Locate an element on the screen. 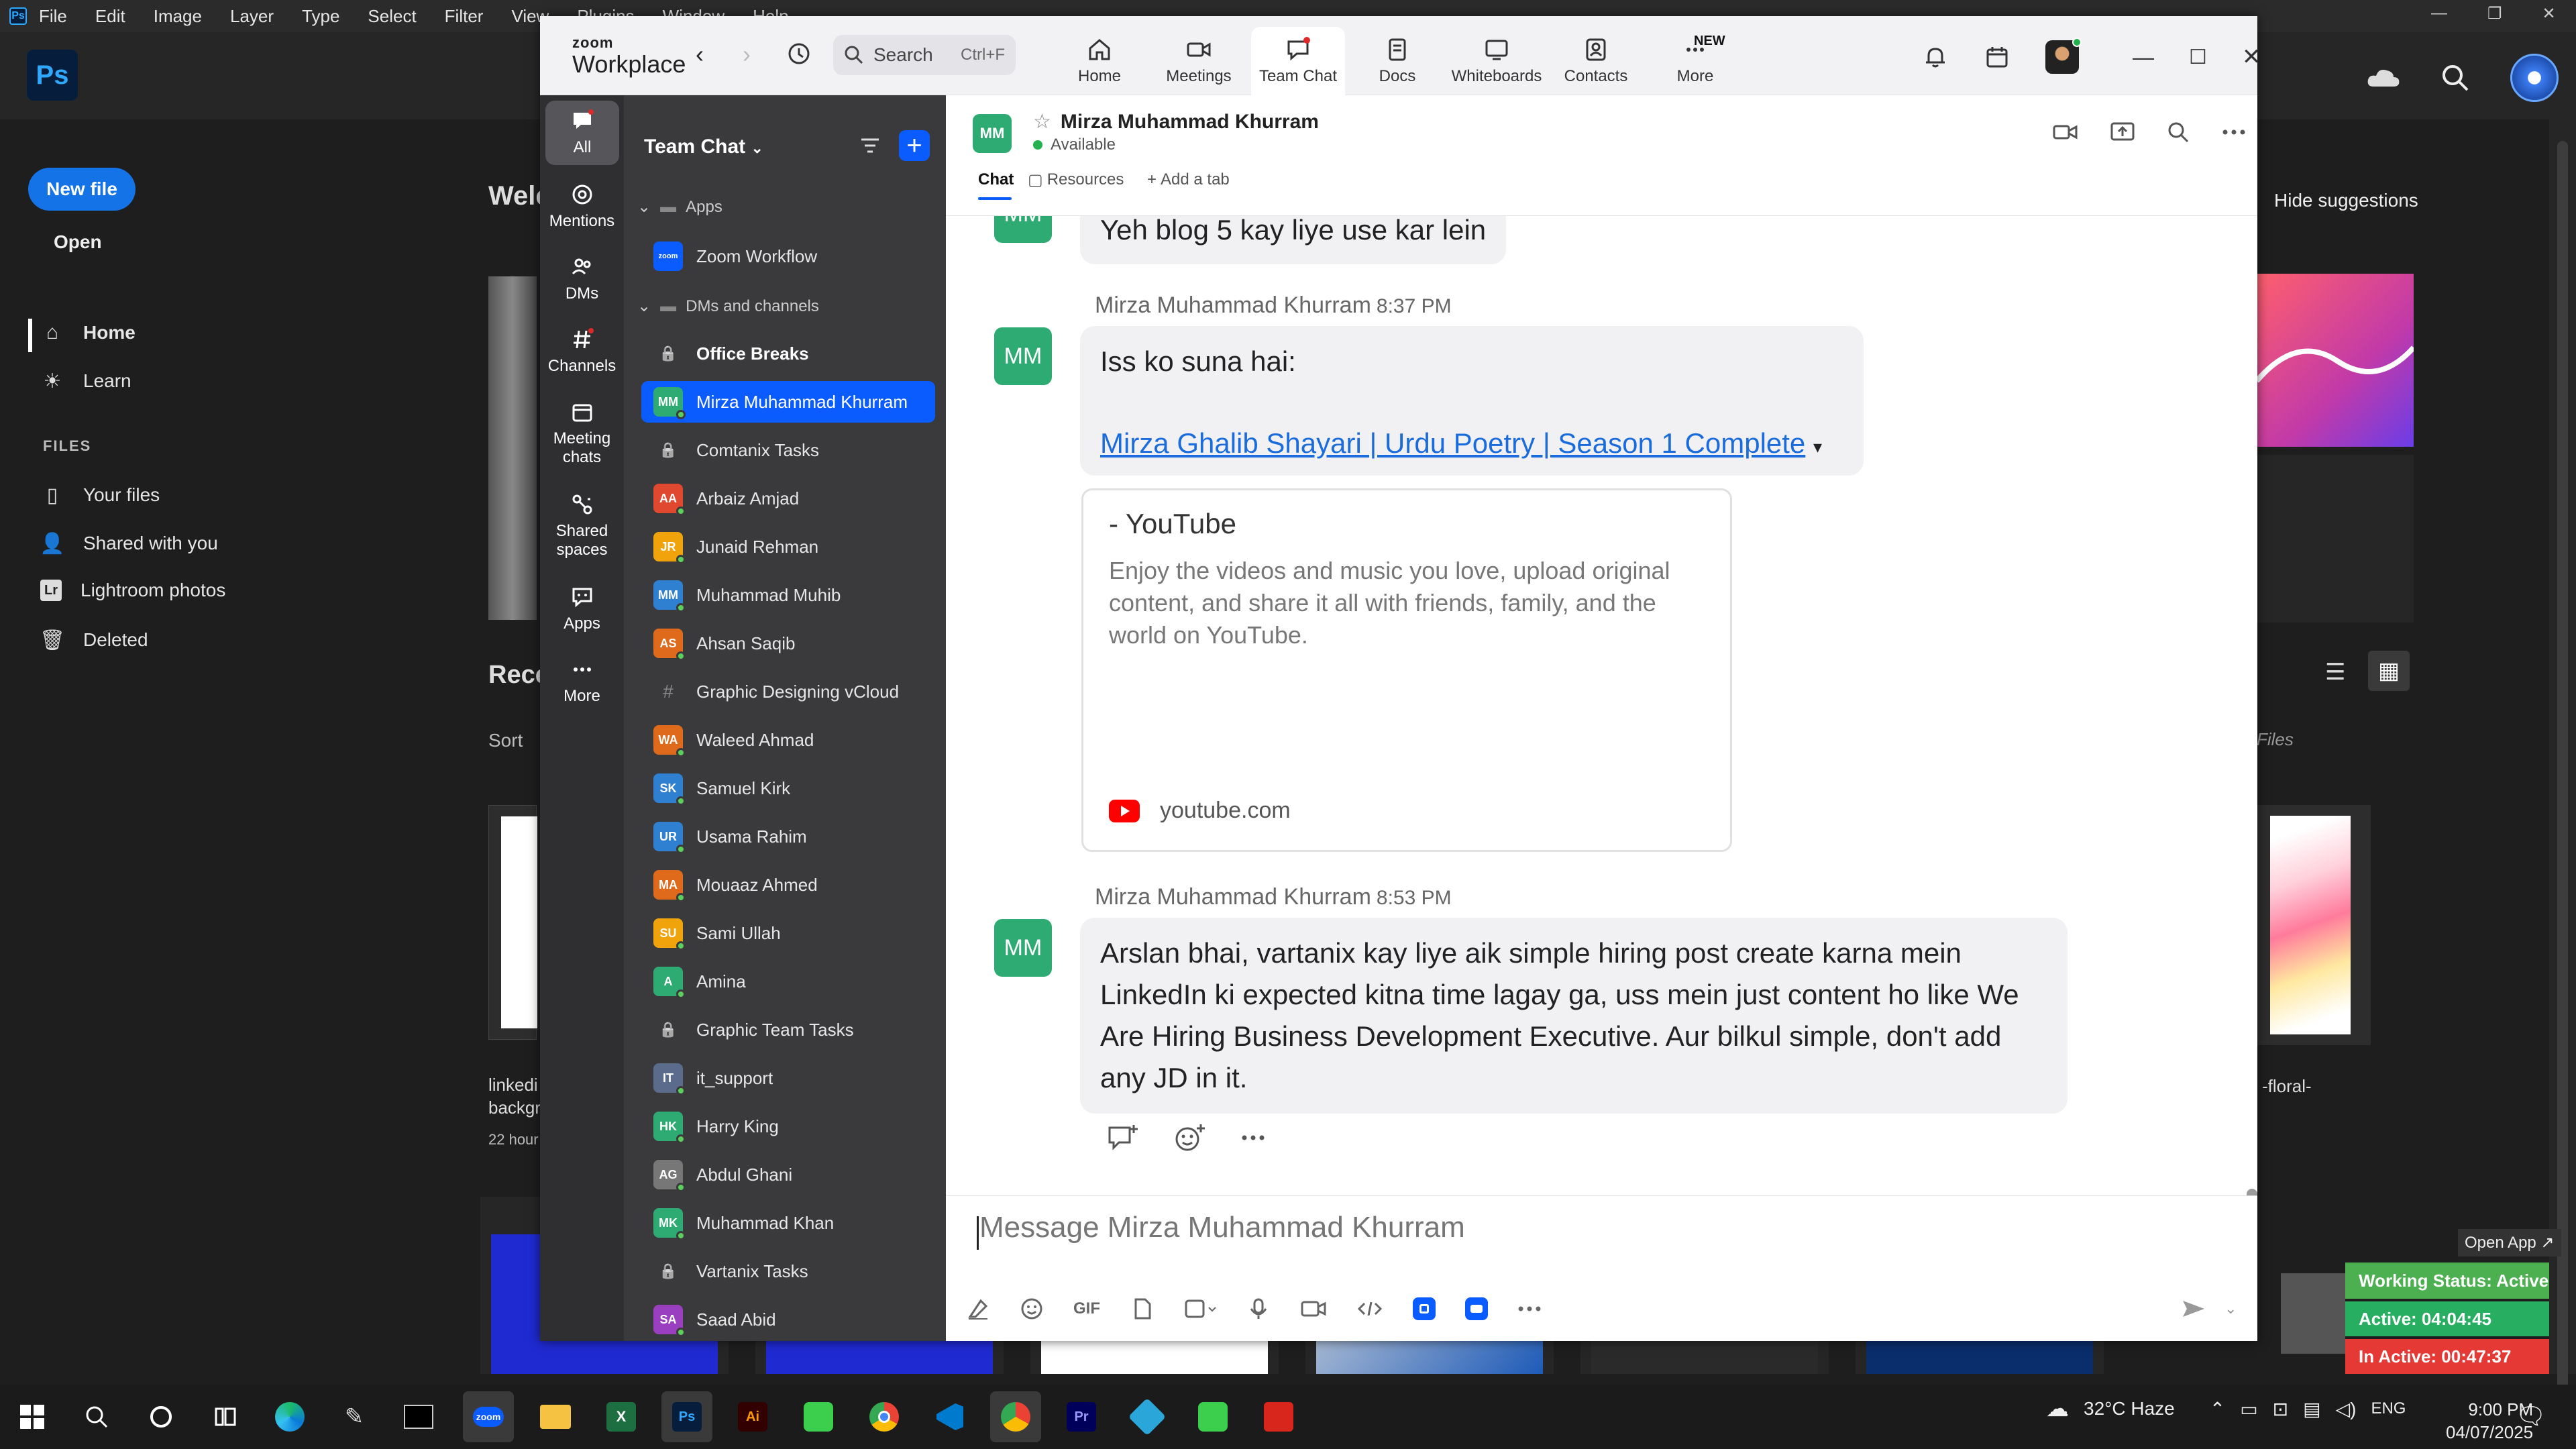 The height and width of the screenshot is (1449, 2576). acrobat-icon is located at coordinates (1278, 1416).